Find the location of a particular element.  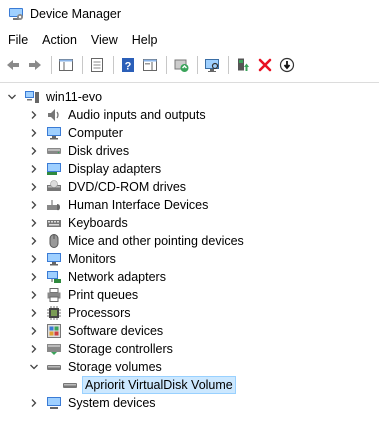

tree-item-label: Monitors is located at coordinates (92, 259).